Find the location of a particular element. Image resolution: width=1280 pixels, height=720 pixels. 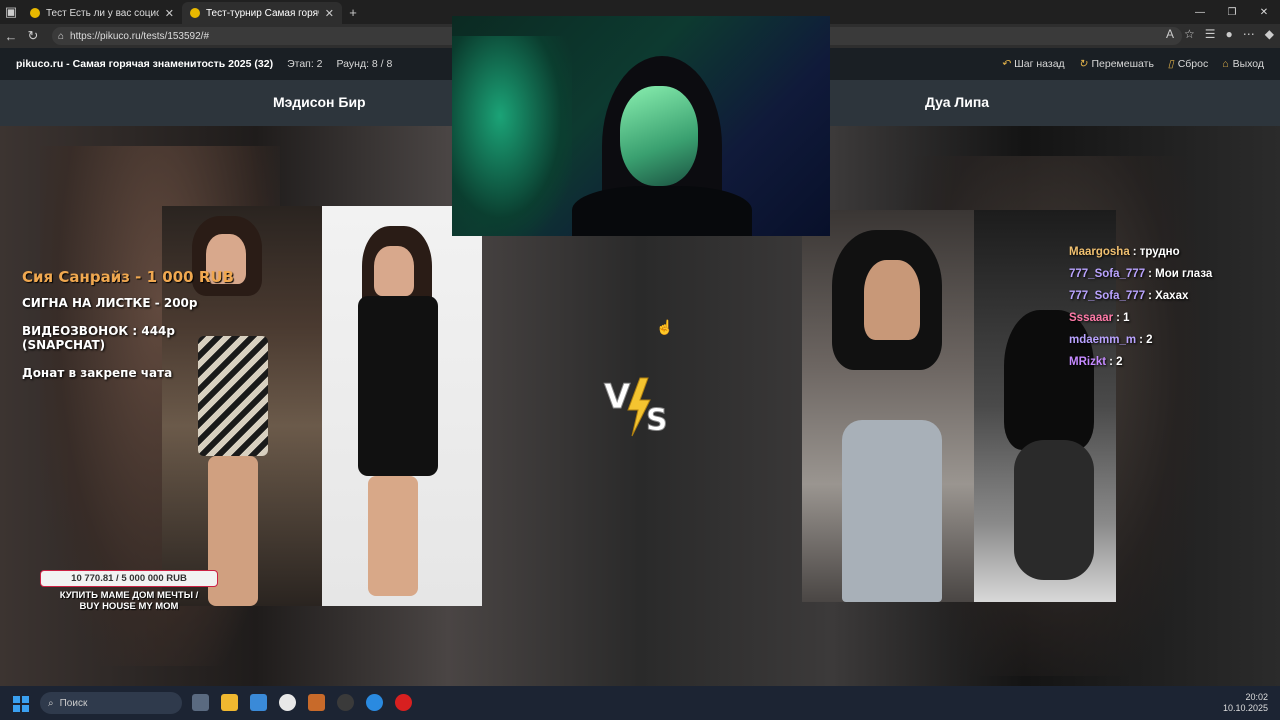

trash-icon: ▯ is located at coordinates (1170, 64).